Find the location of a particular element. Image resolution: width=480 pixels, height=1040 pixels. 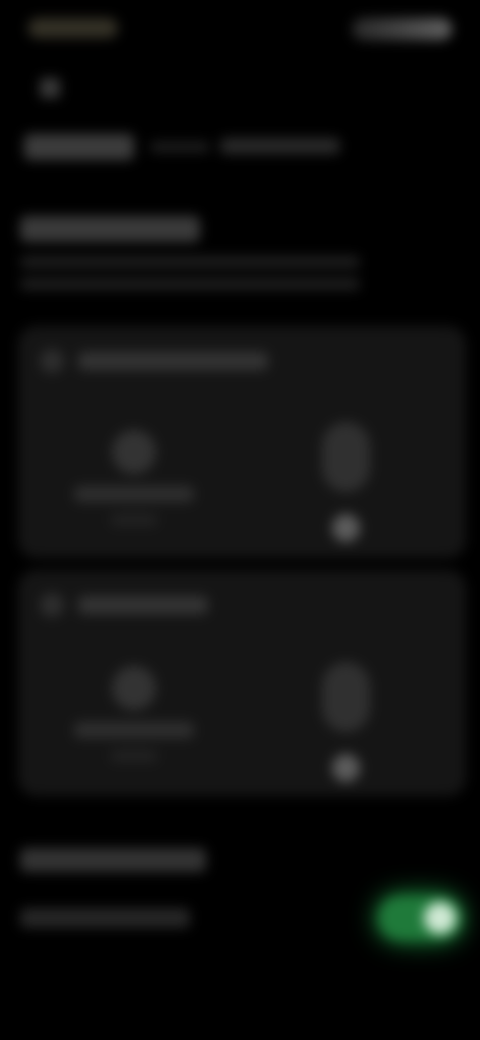

status-time is located at coordinates (73, 28).